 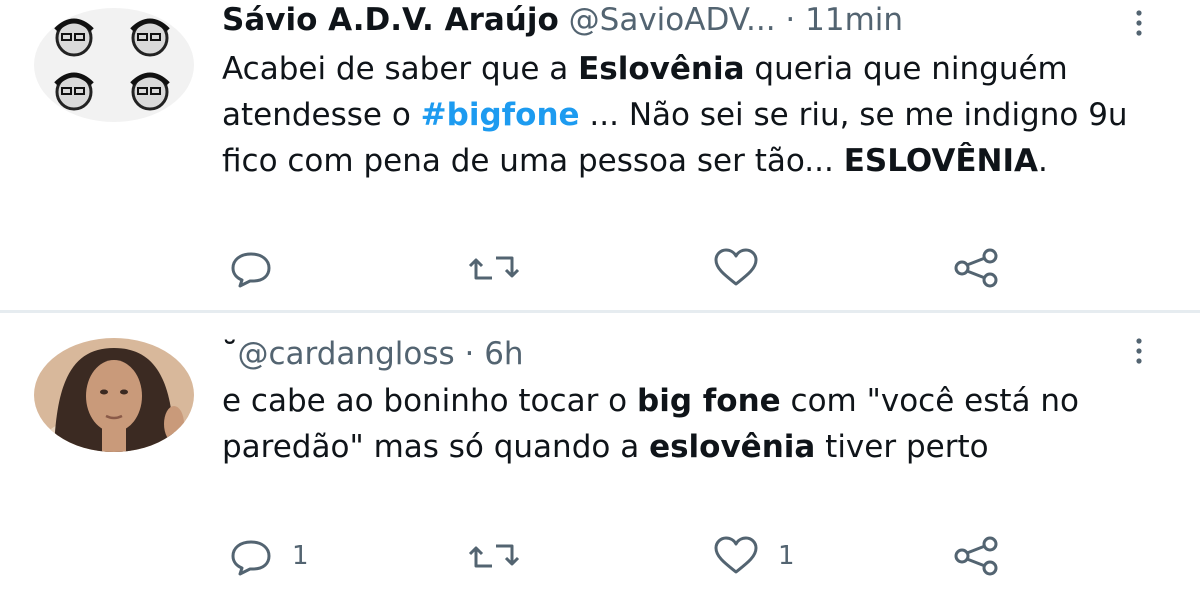 I want to click on timestamp: 6h, so click(x=503, y=354).